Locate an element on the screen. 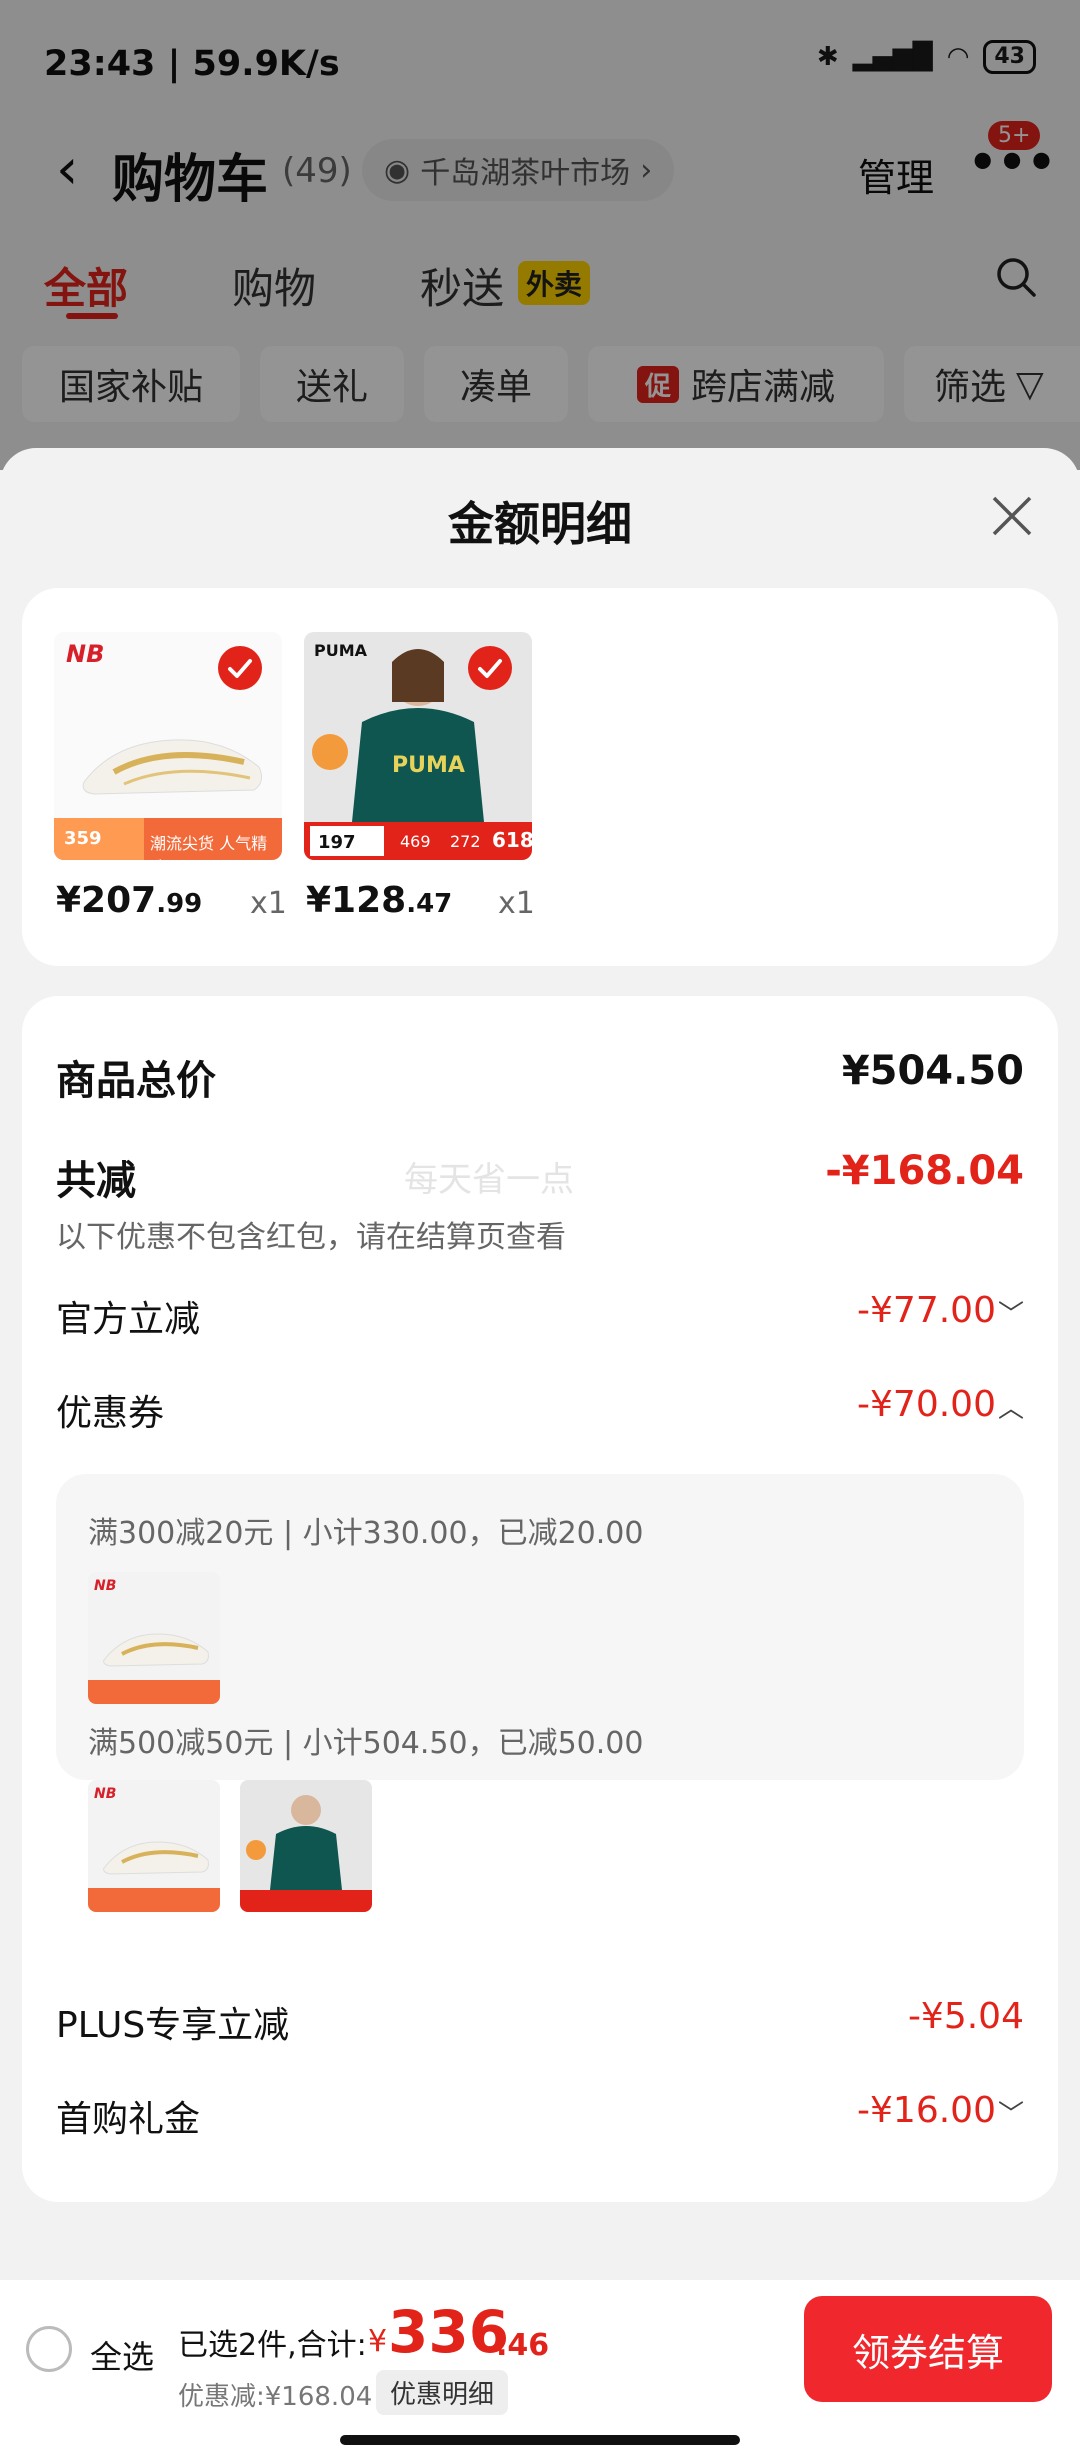  firstbuy-label: 首购礼金 is located at coordinates (128, 2119).